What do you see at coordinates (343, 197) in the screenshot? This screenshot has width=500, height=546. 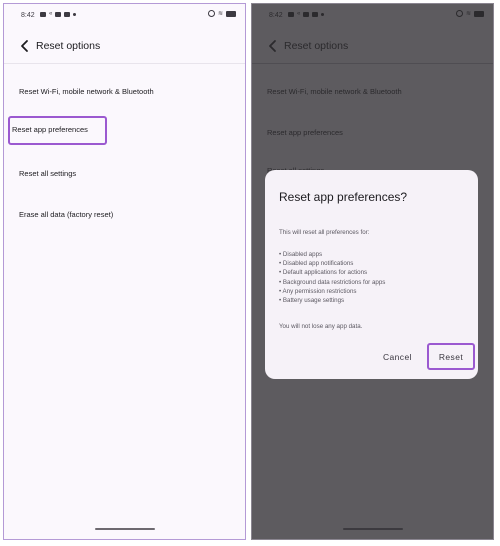 I see `dialog-title: Reset app preferences?` at bounding box center [343, 197].